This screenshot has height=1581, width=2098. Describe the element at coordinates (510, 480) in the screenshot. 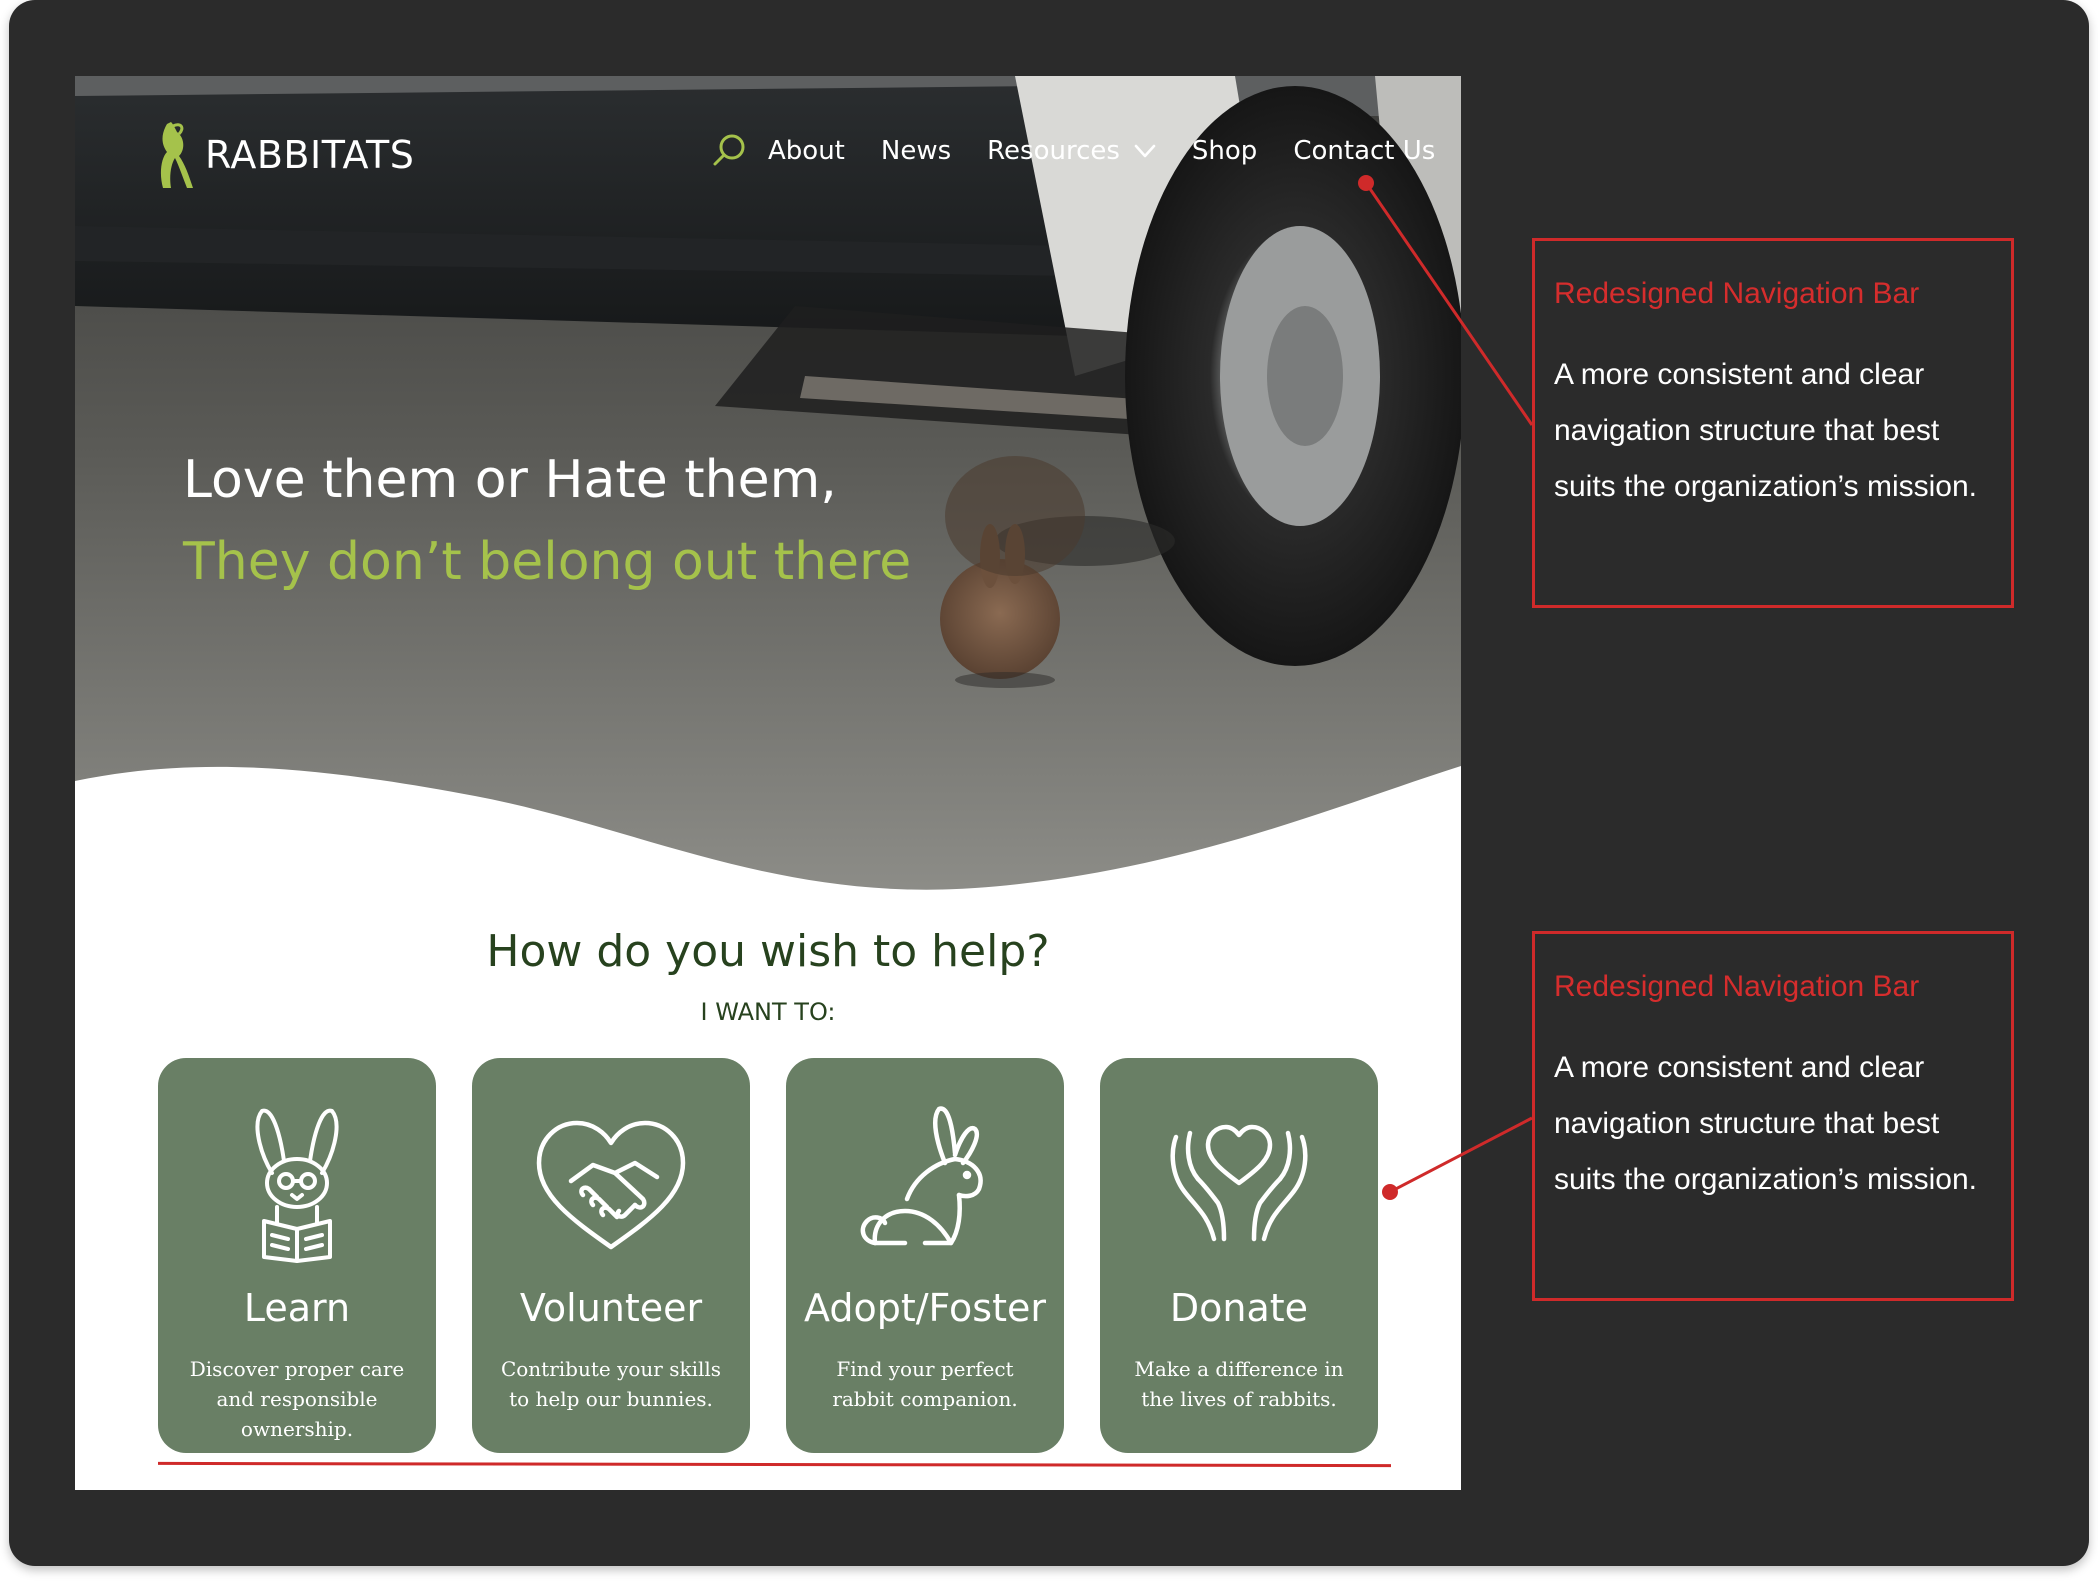

I see `hero-headline: Love them or Hate them,` at that location.